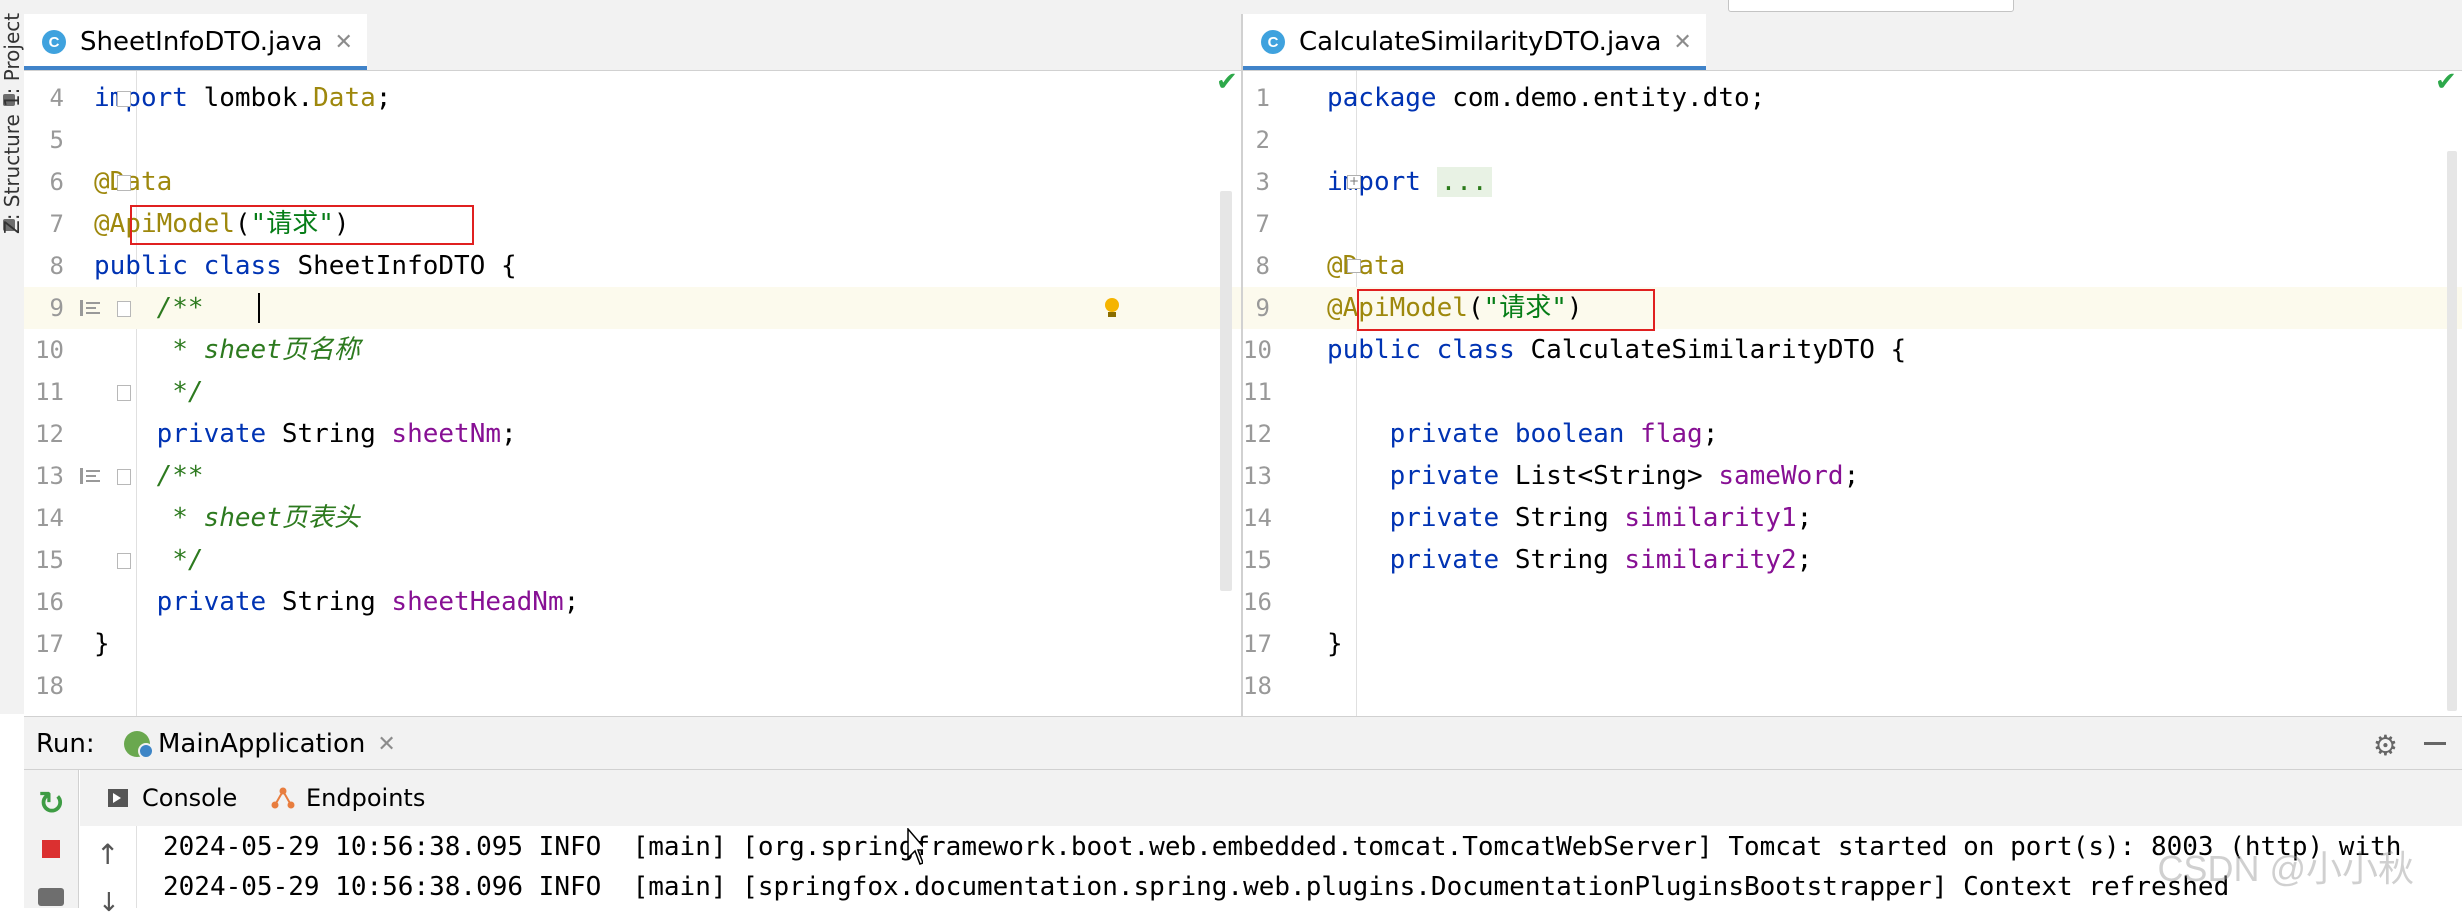 The image size is (2462, 918). What do you see at coordinates (1546, 98) in the screenshot?
I see `code-text: package com.demo.entity.dto;` at bounding box center [1546, 98].